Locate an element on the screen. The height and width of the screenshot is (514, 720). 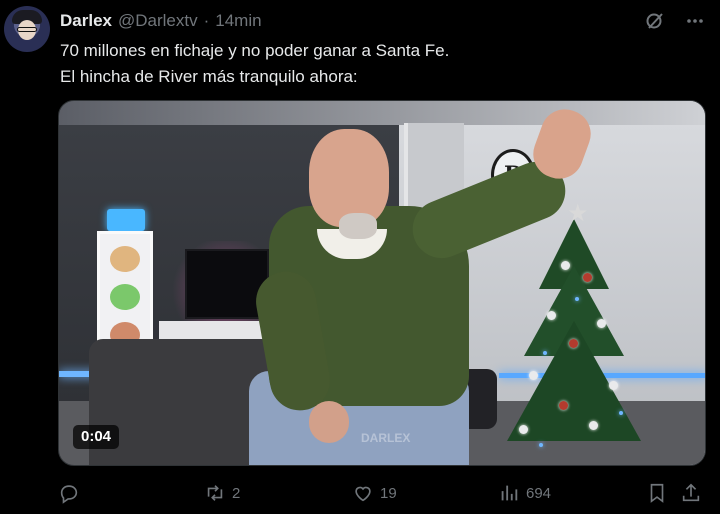
avatar-glasses is located at coordinates (27, 29).